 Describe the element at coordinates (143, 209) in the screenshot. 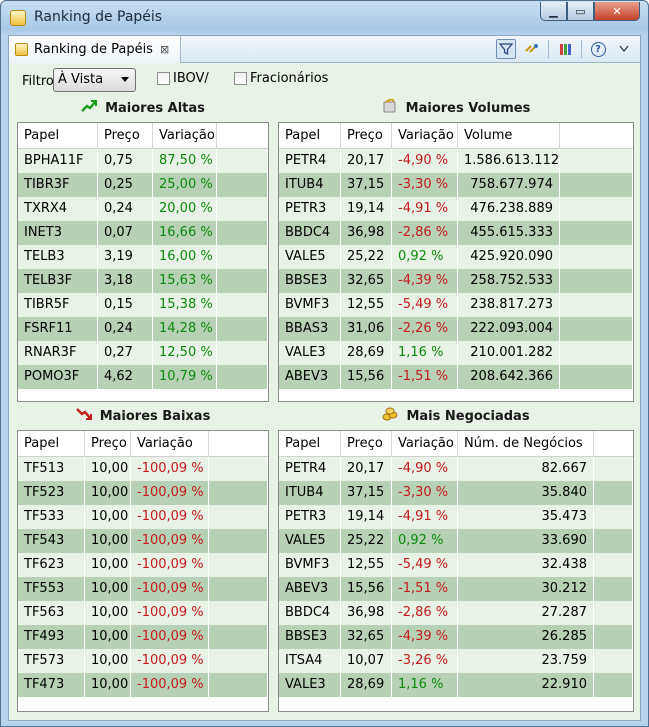

I see `table-row: TXRX4 0,24 20,00 %` at that location.